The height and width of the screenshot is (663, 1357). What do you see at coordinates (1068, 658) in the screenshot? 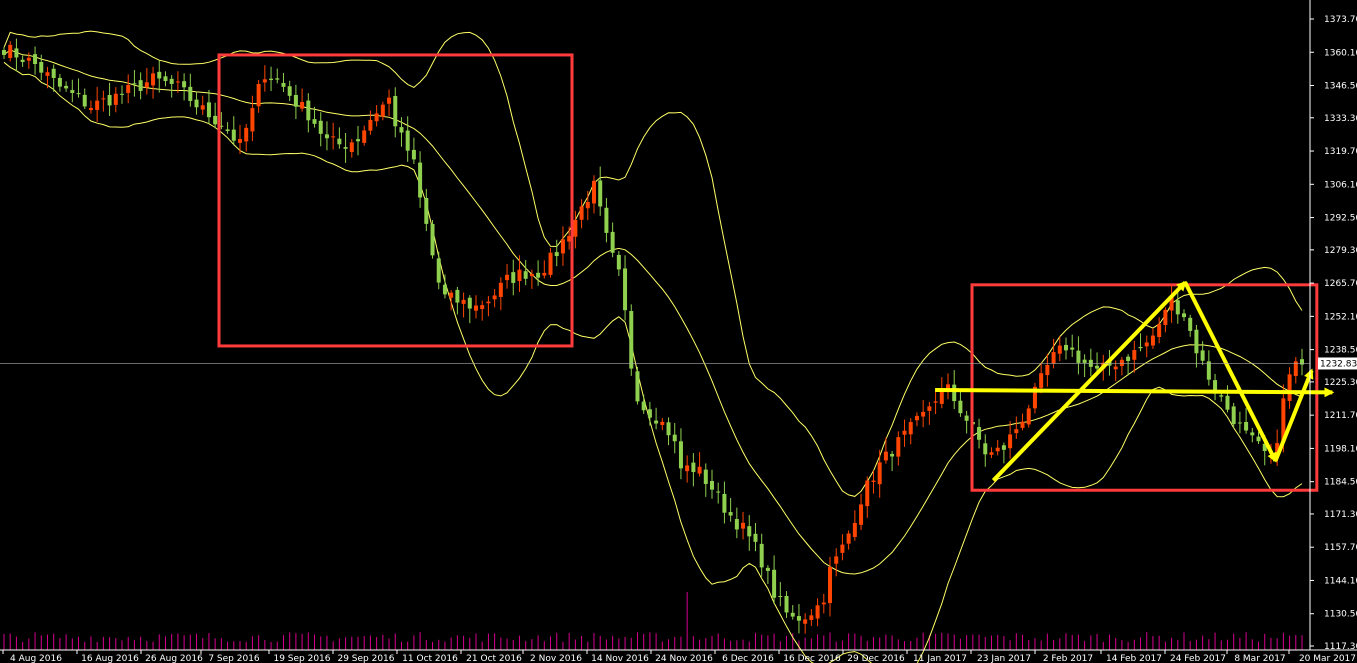
I see `x-tick-label: 2 Feb 2017` at bounding box center [1068, 658].